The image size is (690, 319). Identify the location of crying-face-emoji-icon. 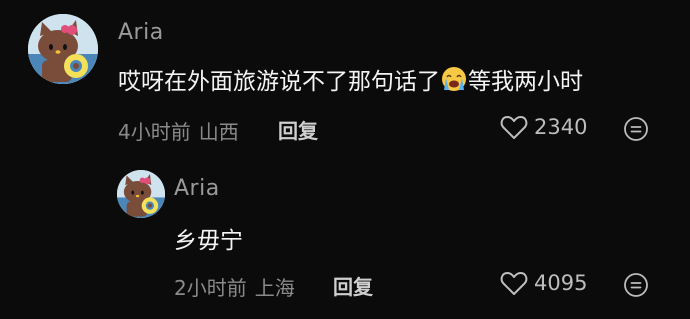
(454, 79).